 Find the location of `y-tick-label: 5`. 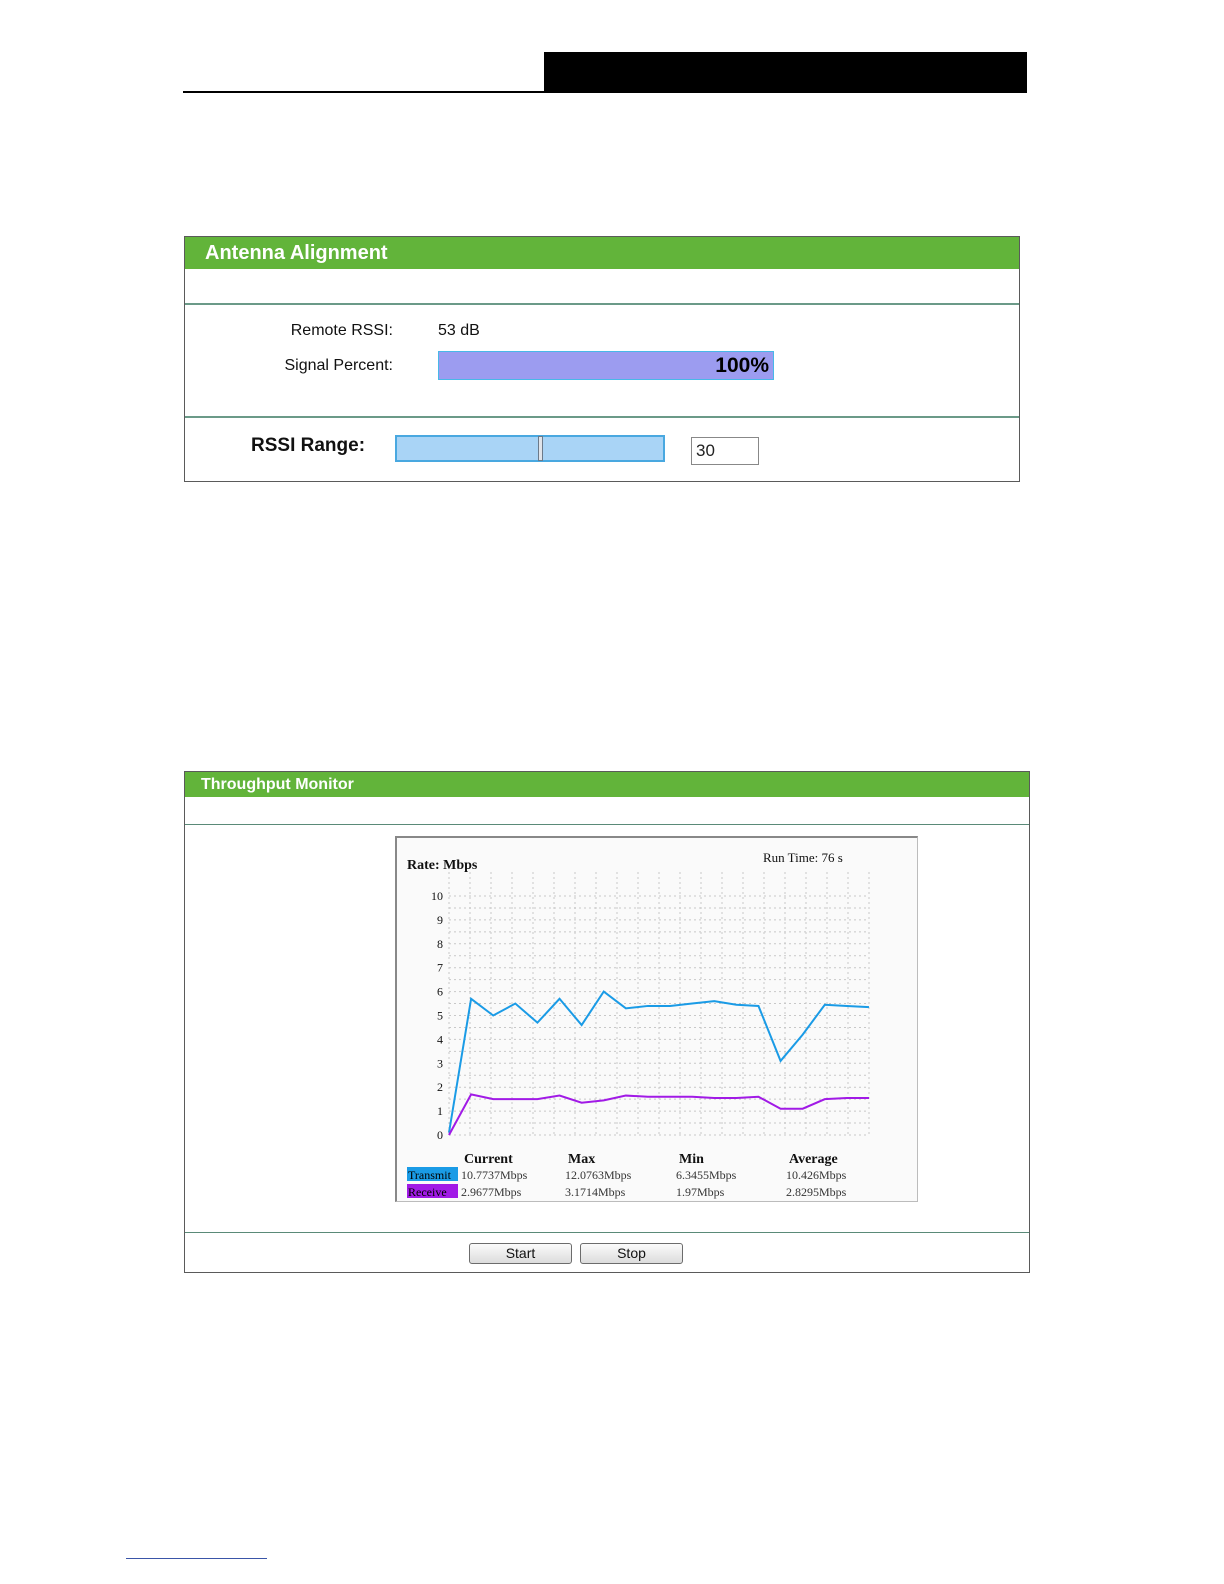

y-tick-label: 5 is located at coordinates (440, 1016).